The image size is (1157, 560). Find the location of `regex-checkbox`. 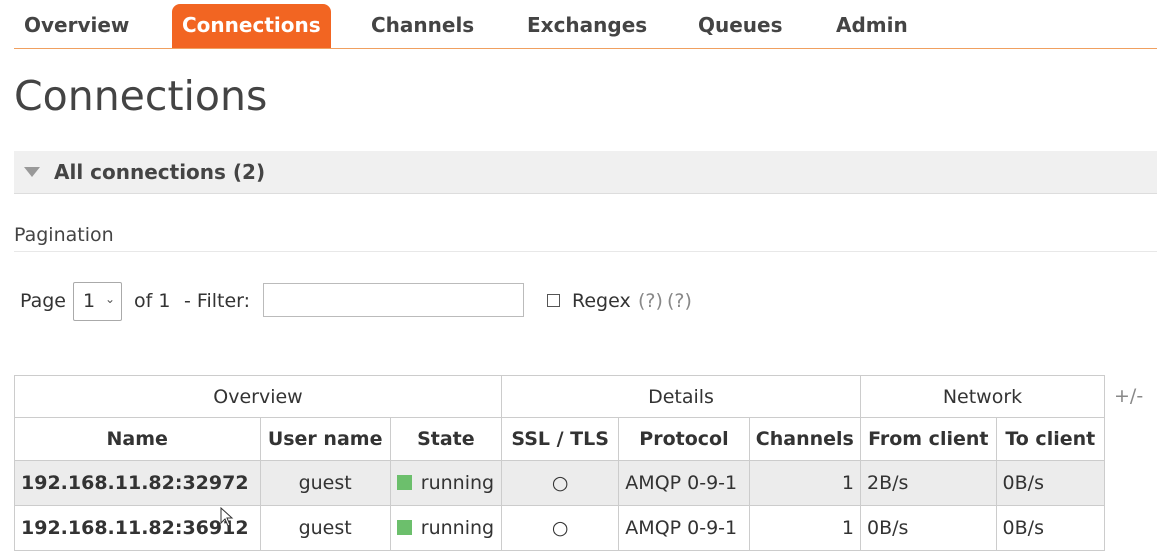

regex-checkbox is located at coordinates (553, 300).